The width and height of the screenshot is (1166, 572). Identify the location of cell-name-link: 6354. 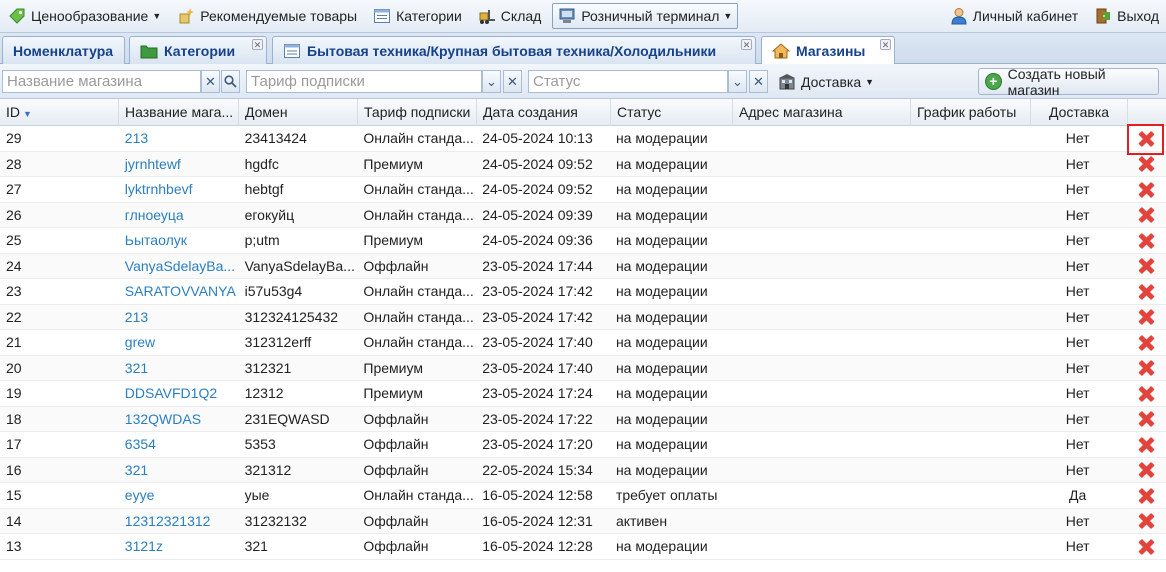
(179, 444).